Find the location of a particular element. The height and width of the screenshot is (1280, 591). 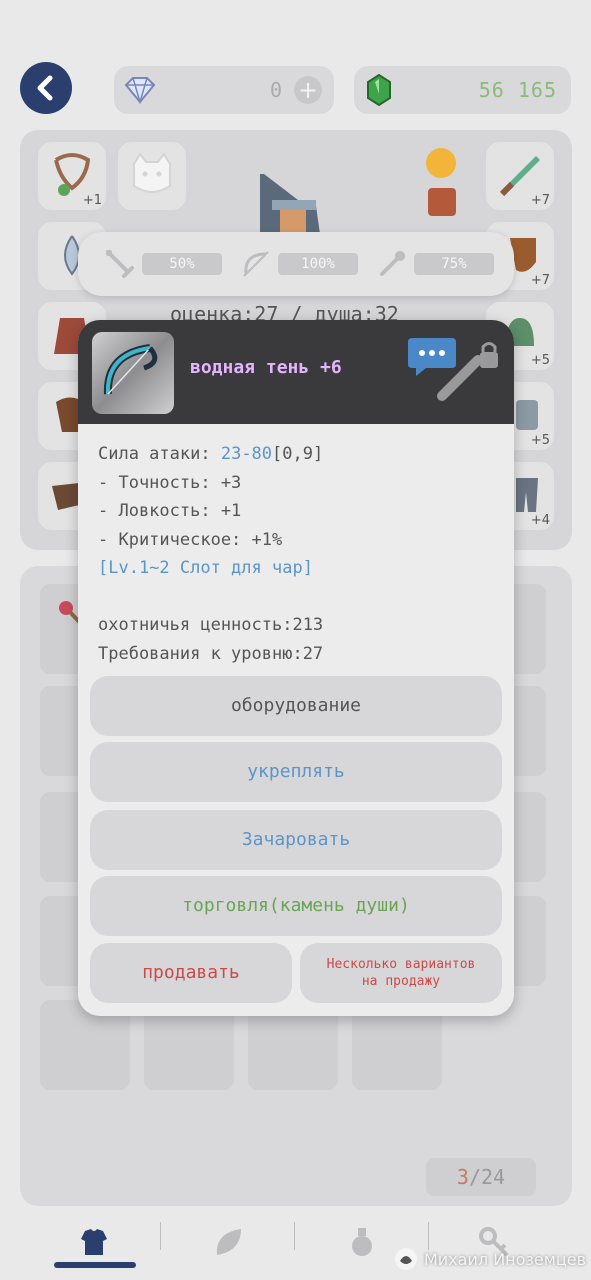

equip-slot-pet is located at coordinates (152, 176).